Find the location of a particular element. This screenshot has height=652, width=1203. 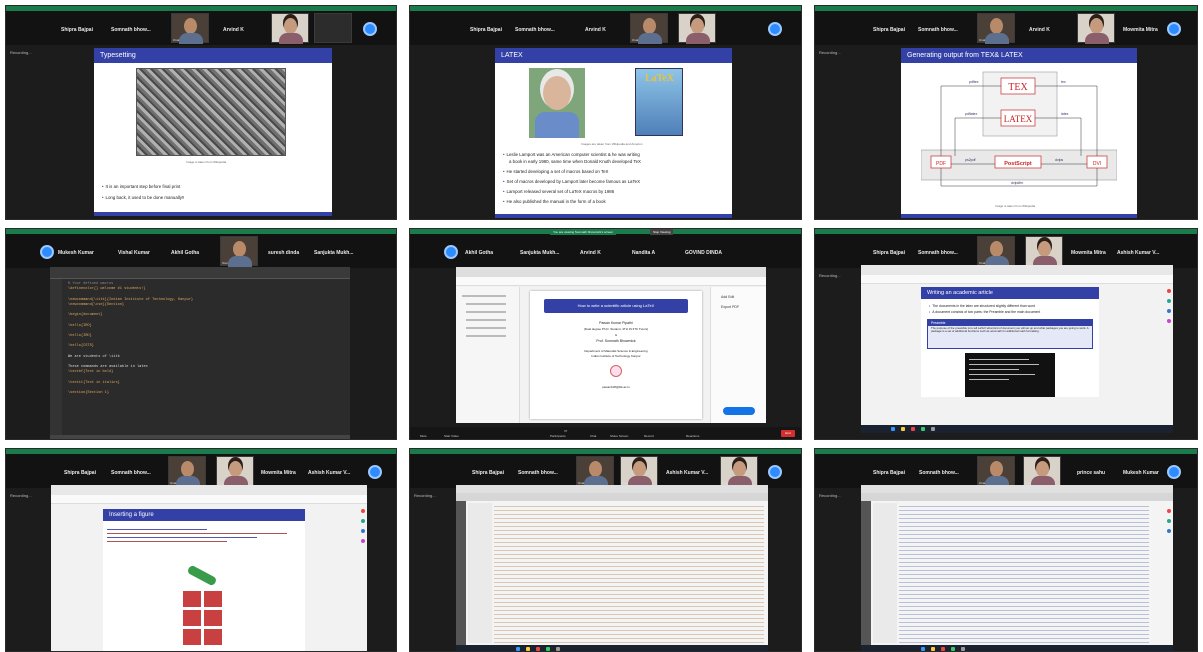

ide-toolbar is located at coordinates (200, 273).